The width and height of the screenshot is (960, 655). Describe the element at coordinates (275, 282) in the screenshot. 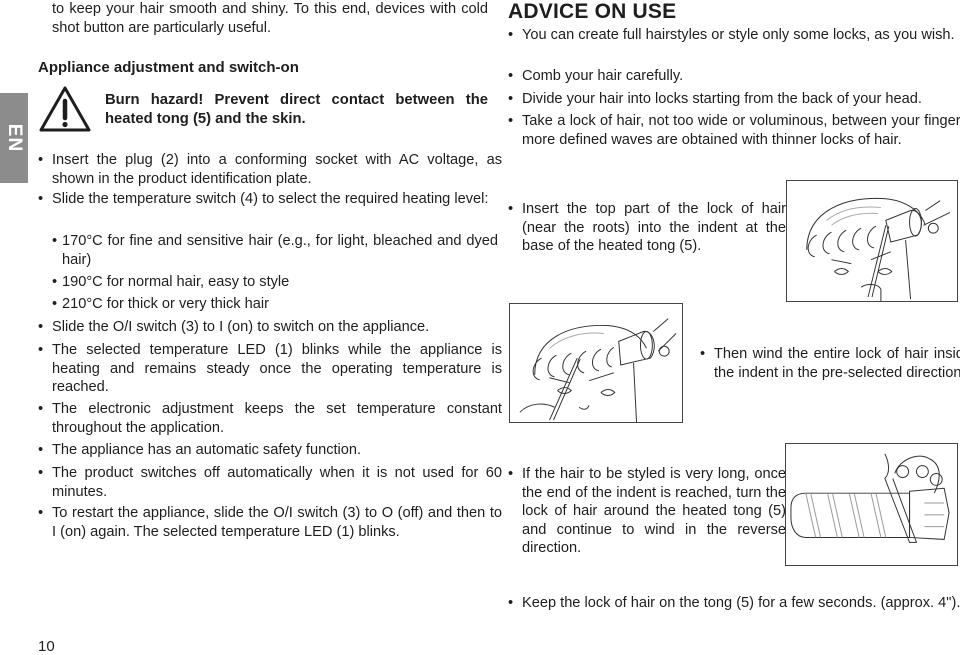

I see `temperature-level-190: 190°C for normal hair, easy to style` at that location.